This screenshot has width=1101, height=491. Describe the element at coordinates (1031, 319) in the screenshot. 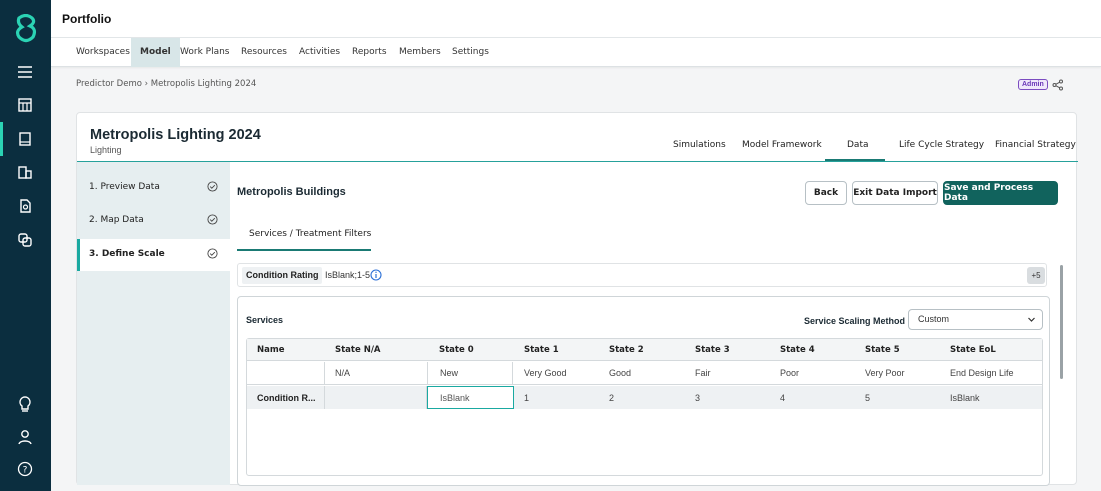

I see `chevron-down-icon` at that location.